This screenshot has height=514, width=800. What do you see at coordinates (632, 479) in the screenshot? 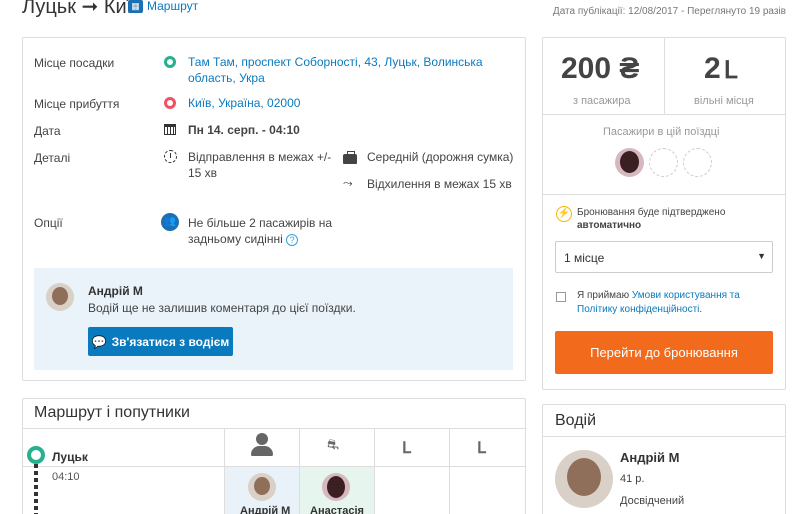
I see `driver-age: 41 р.` at bounding box center [632, 479].